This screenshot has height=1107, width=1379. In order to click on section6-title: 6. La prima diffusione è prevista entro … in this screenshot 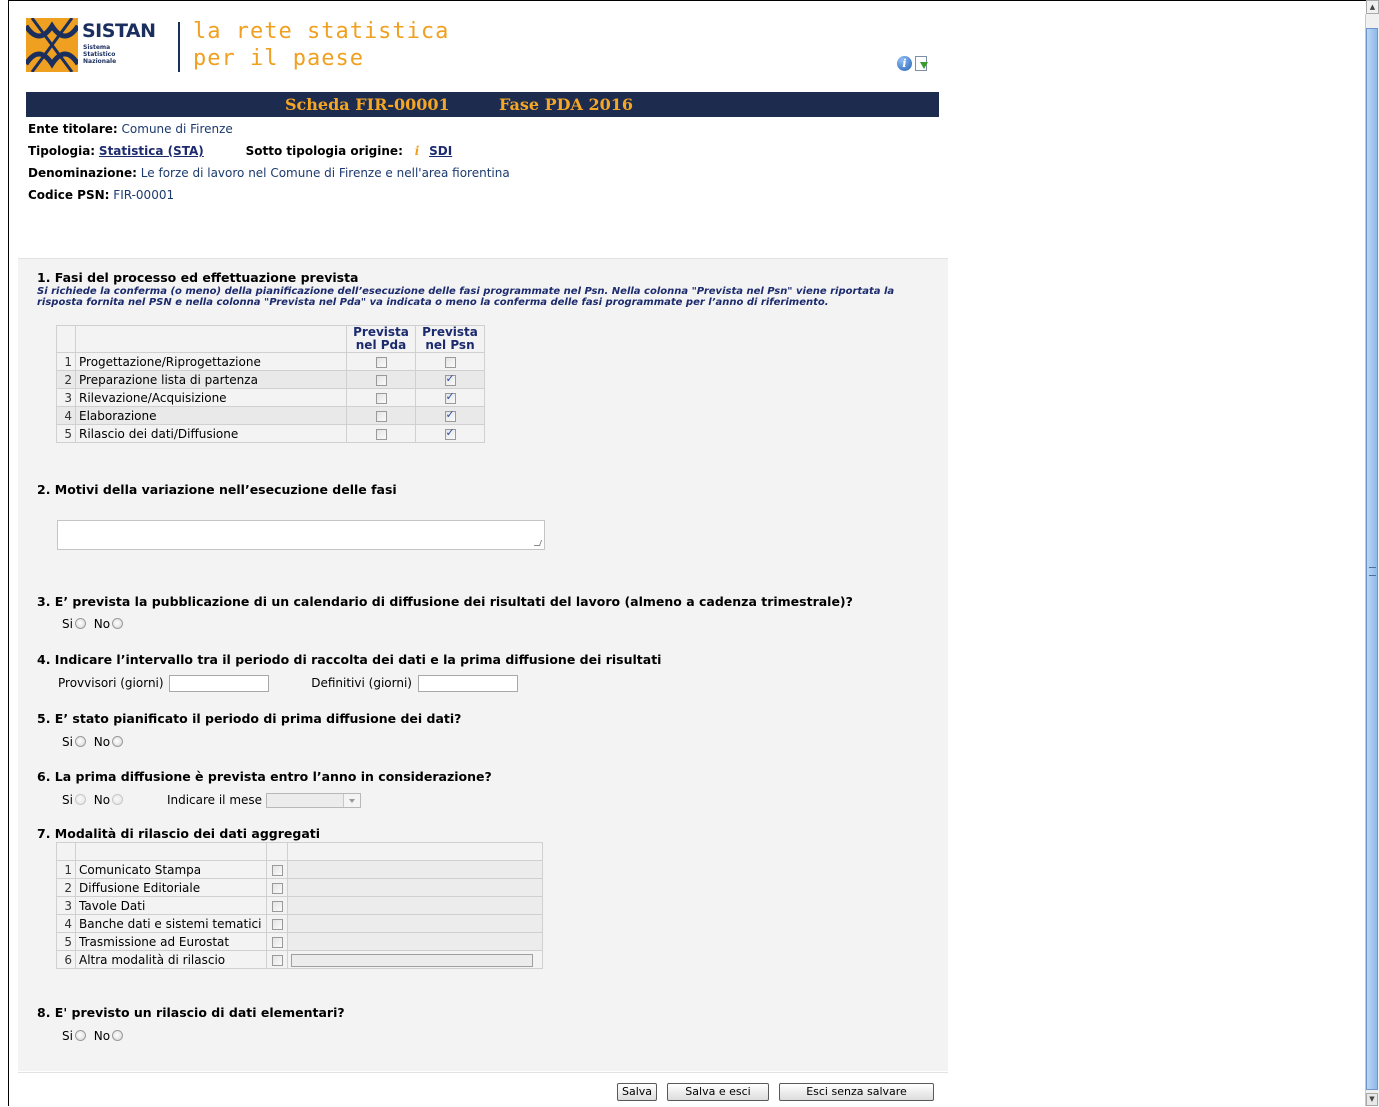, I will do `click(264, 776)`.